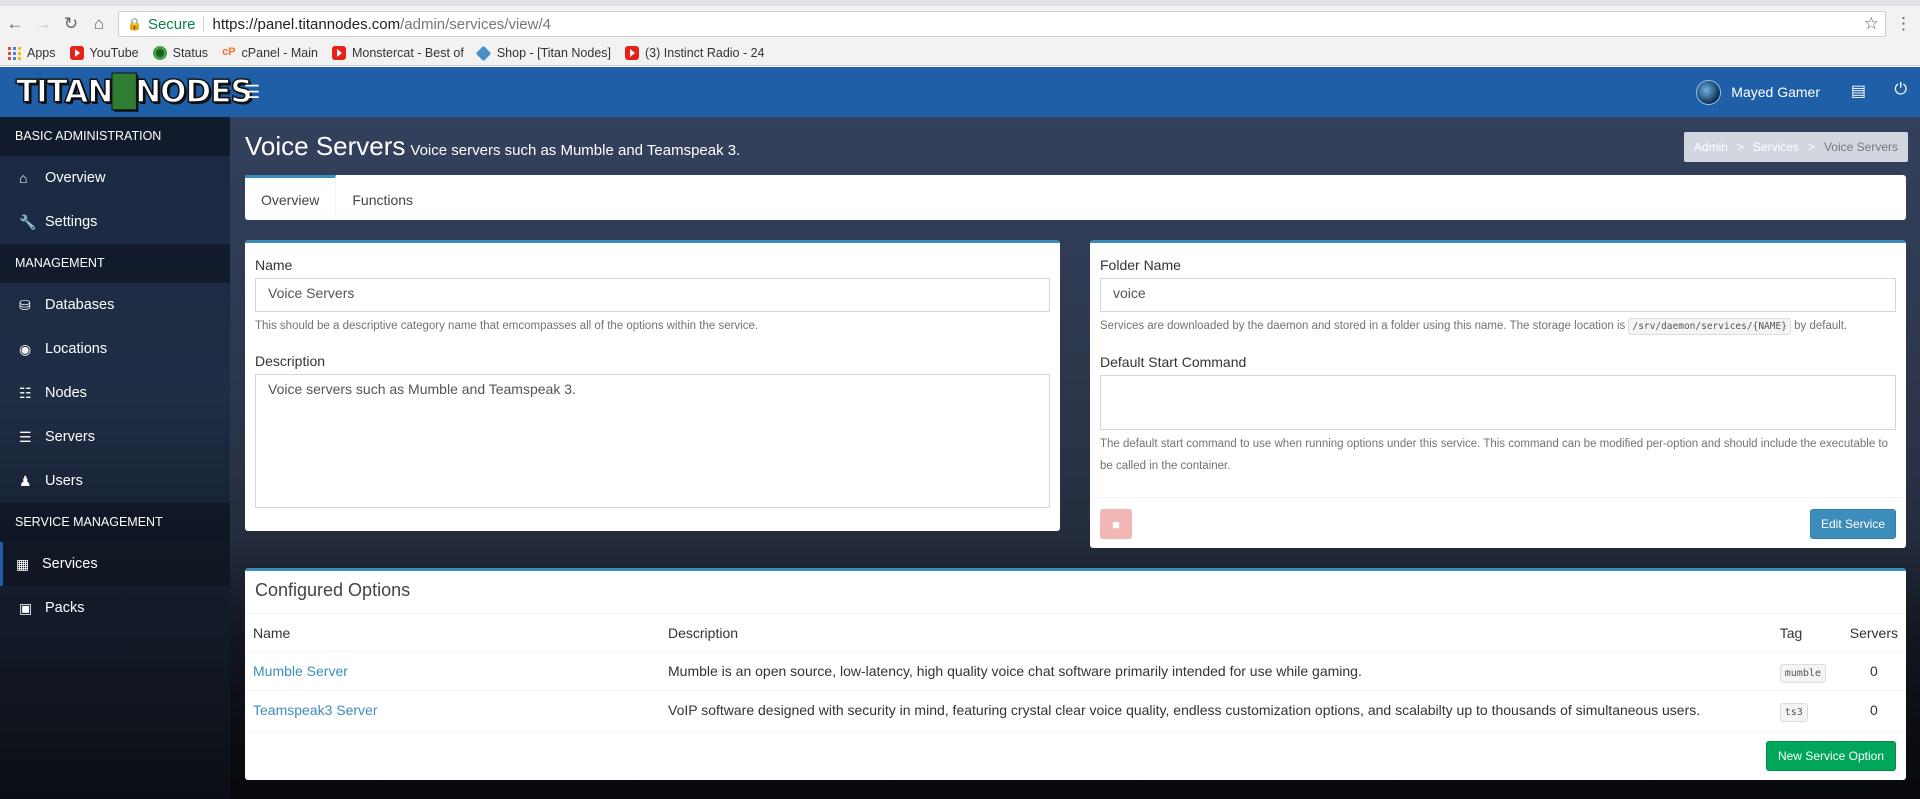  Describe the element at coordinates (1802, 673) in the screenshot. I see `option-tag: mumble` at that location.